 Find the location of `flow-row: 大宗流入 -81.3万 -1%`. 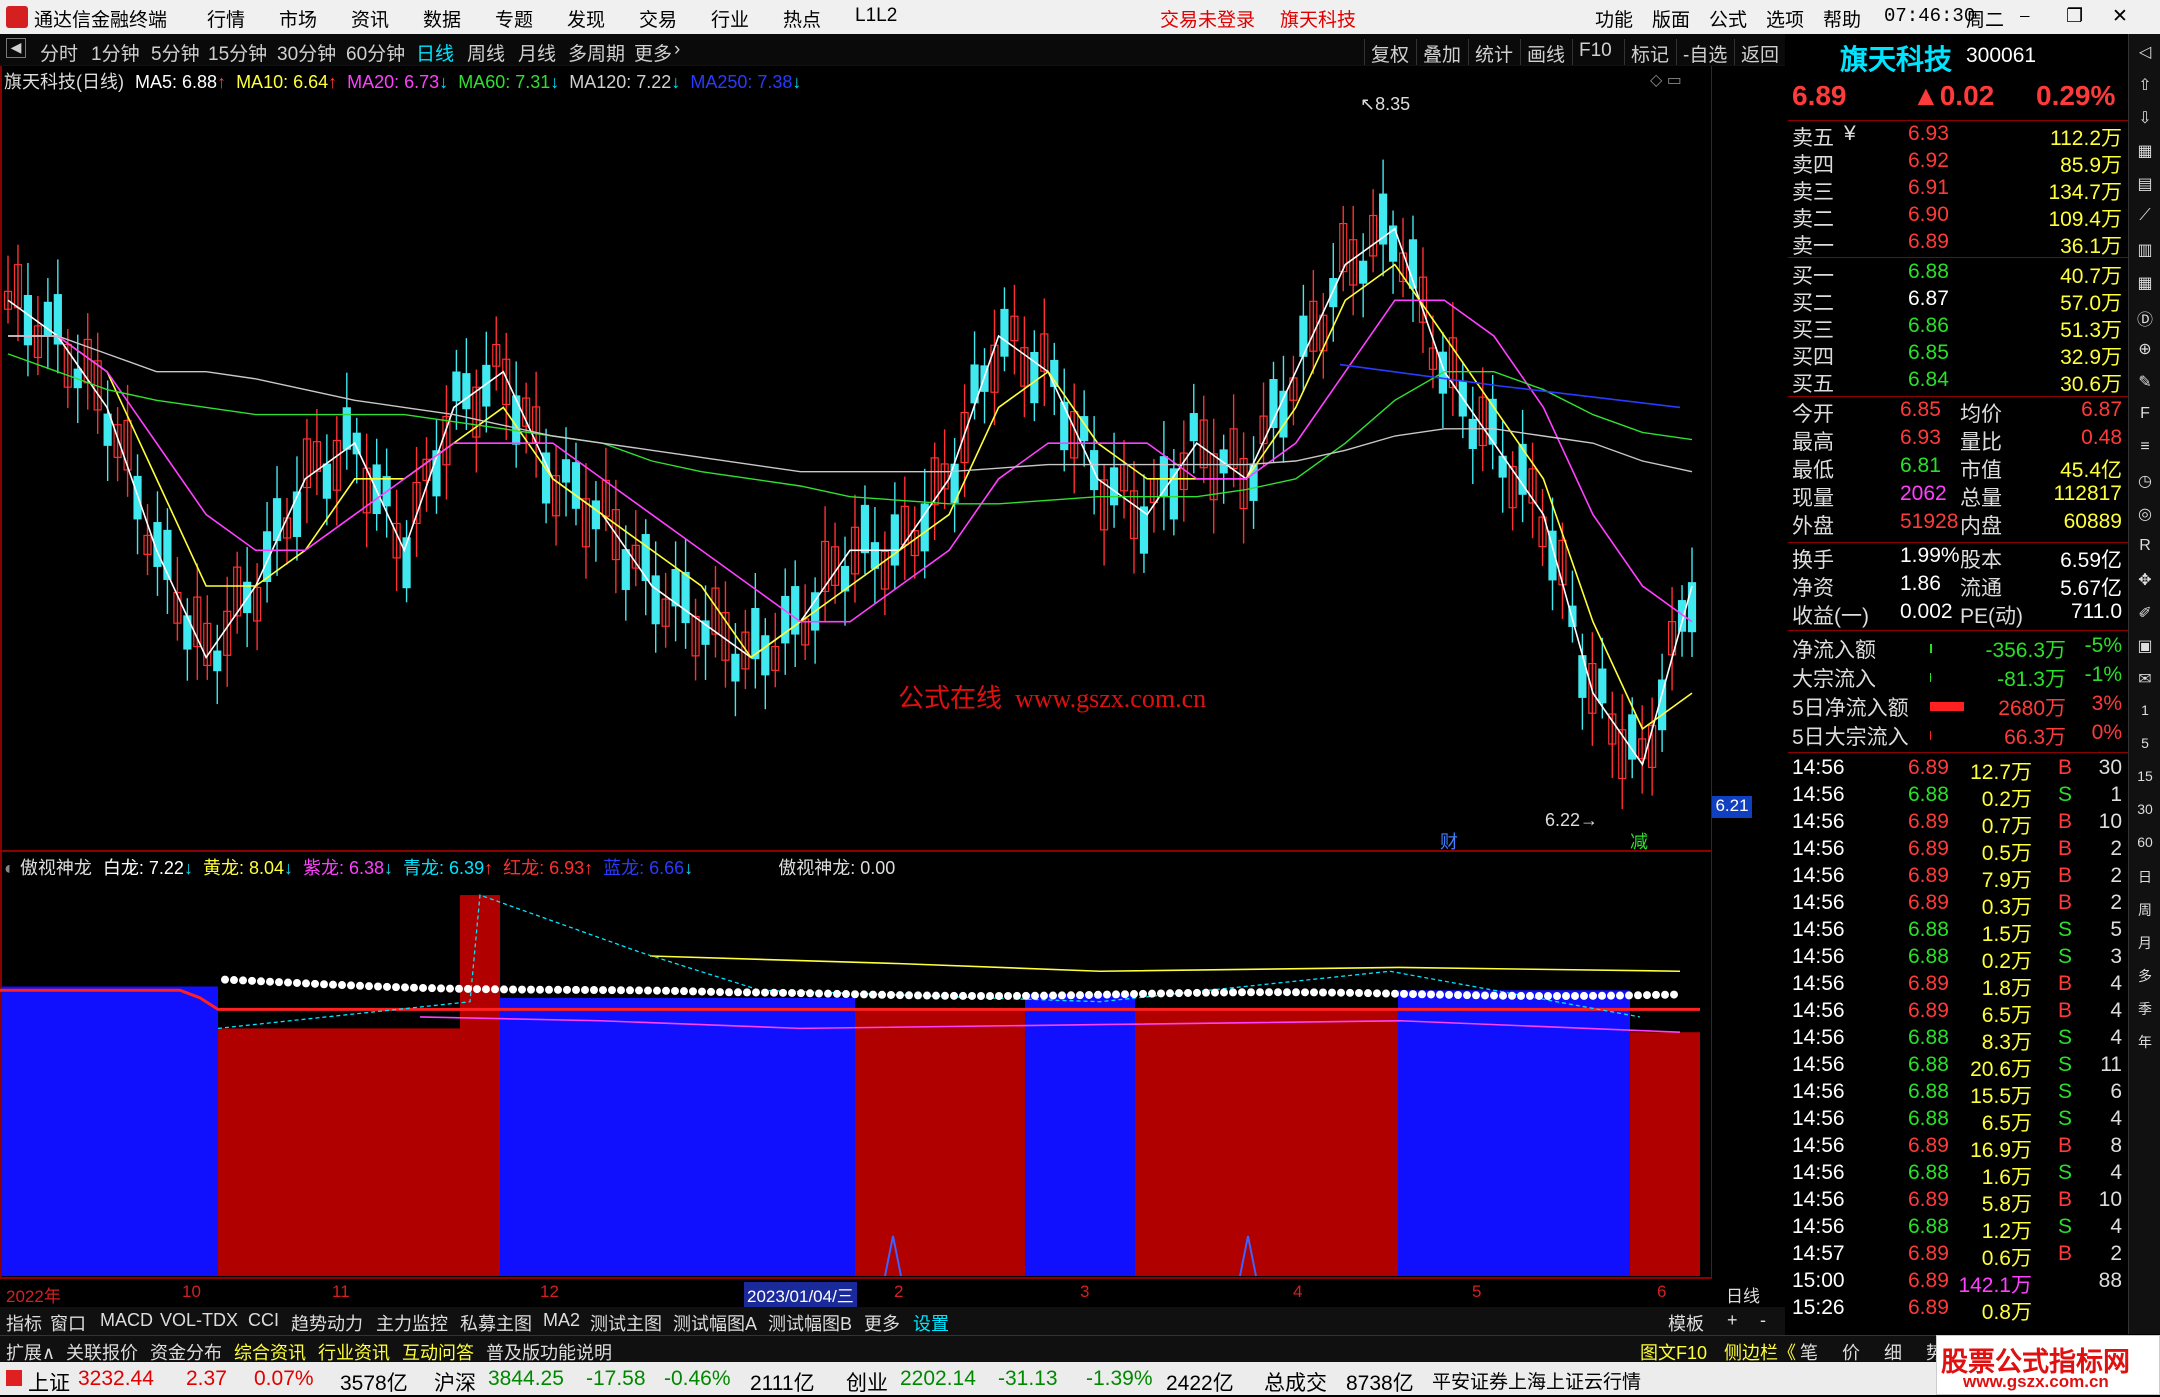

flow-row: 大宗流入 -81.3万 -1% is located at coordinates (1958, 677).